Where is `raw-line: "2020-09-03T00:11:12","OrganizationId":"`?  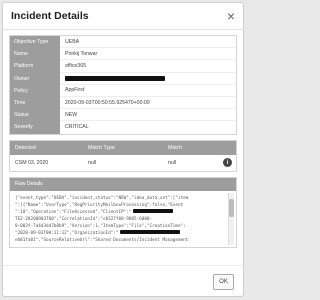 raw-line: "2020-09-03T00:11:12","OrganizationId":" is located at coordinates (120, 233).